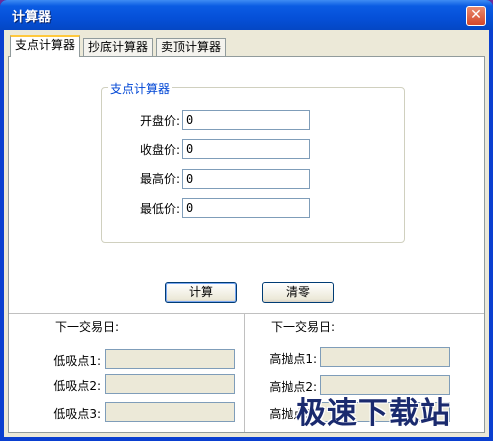  What do you see at coordinates (140, 88) in the screenshot?
I see `groupbox-title: 支点计算器` at bounding box center [140, 88].